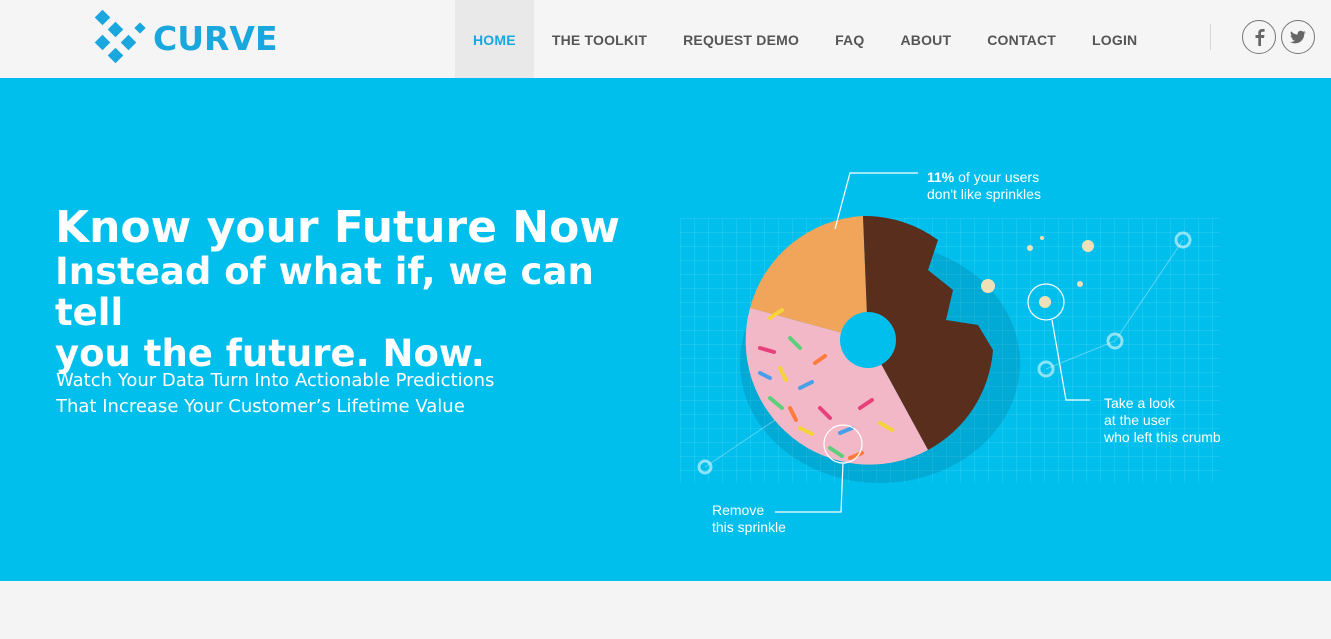 The width and height of the screenshot is (1331, 639). What do you see at coordinates (738, 510) in the screenshot?
I see `annotation-remove-line1: Remove` at bounding box center [738, 510].